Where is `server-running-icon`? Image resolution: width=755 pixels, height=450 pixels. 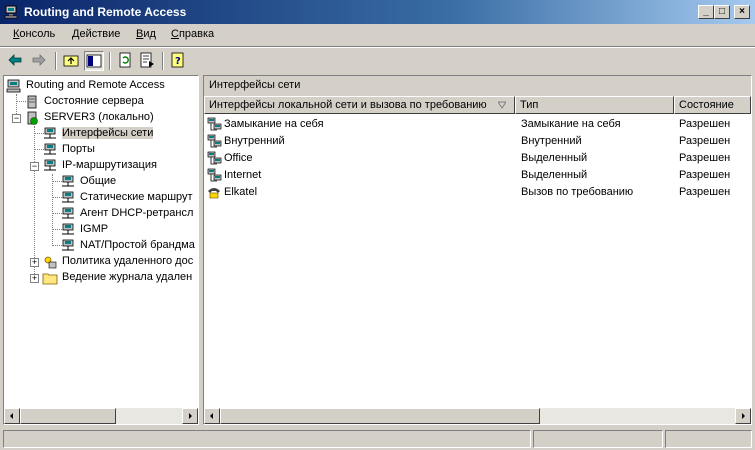 server-running-icon is located at coordinates (32, 118).